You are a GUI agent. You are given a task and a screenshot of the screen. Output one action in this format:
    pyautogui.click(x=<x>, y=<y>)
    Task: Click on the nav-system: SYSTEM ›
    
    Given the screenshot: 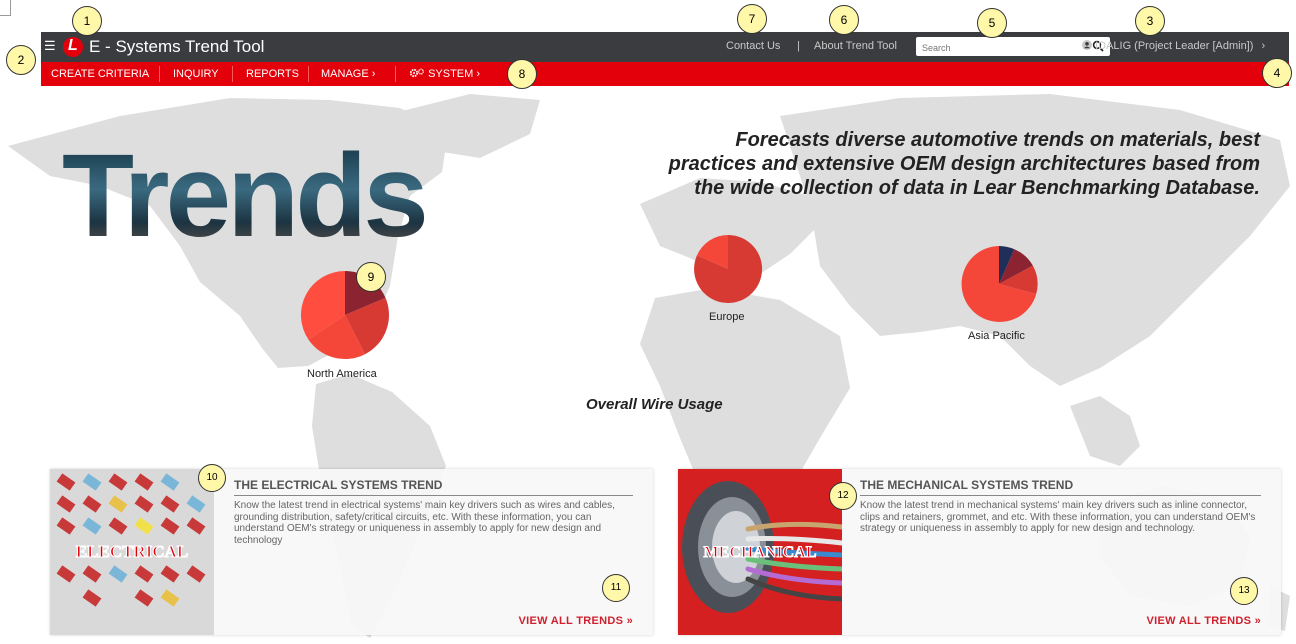 What is the action you would take?
    pyautogui.click(x=444, y=74)
    